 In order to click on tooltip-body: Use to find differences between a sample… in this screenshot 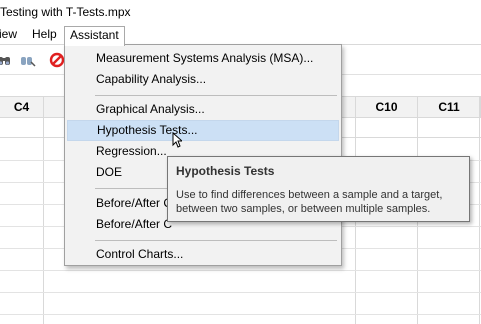, I will do `click(309, 202)`.